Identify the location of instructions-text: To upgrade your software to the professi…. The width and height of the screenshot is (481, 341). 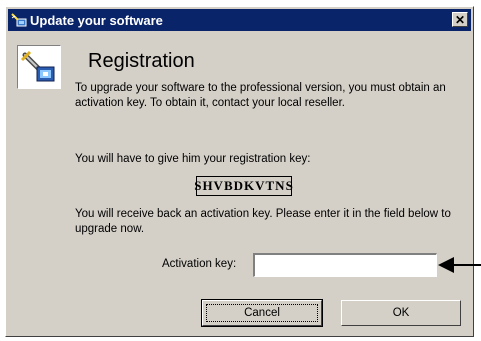
(260, 95).